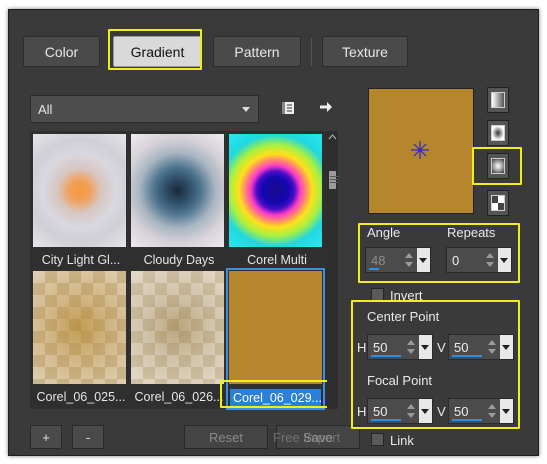  What do you see at coordinates (257, 51) in the screenshot?
I see `tab-pattern: Pattern` at bounding box center [257, 51].